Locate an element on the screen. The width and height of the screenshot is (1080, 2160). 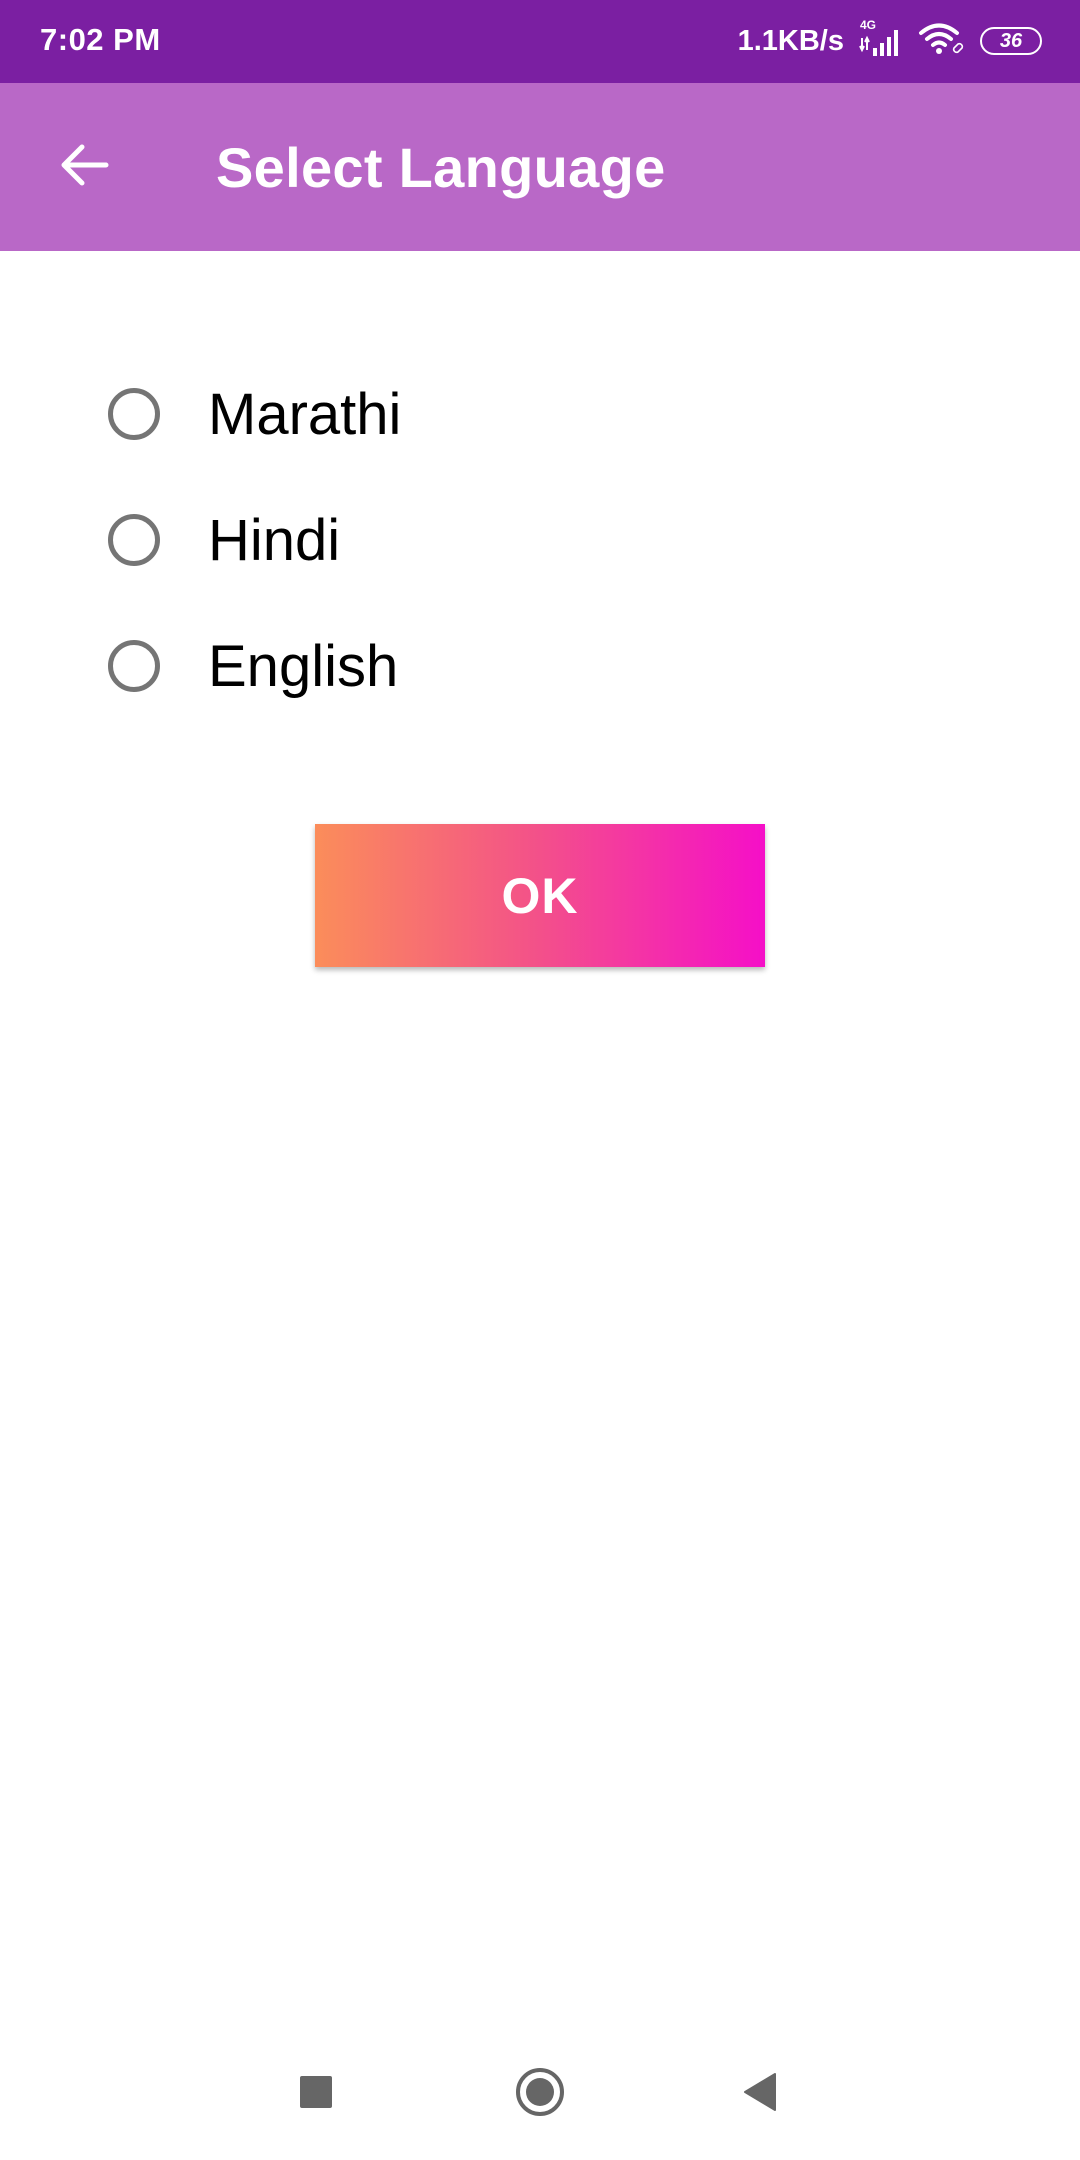
app-bar: Select Language is located at coordinates (540, 167).